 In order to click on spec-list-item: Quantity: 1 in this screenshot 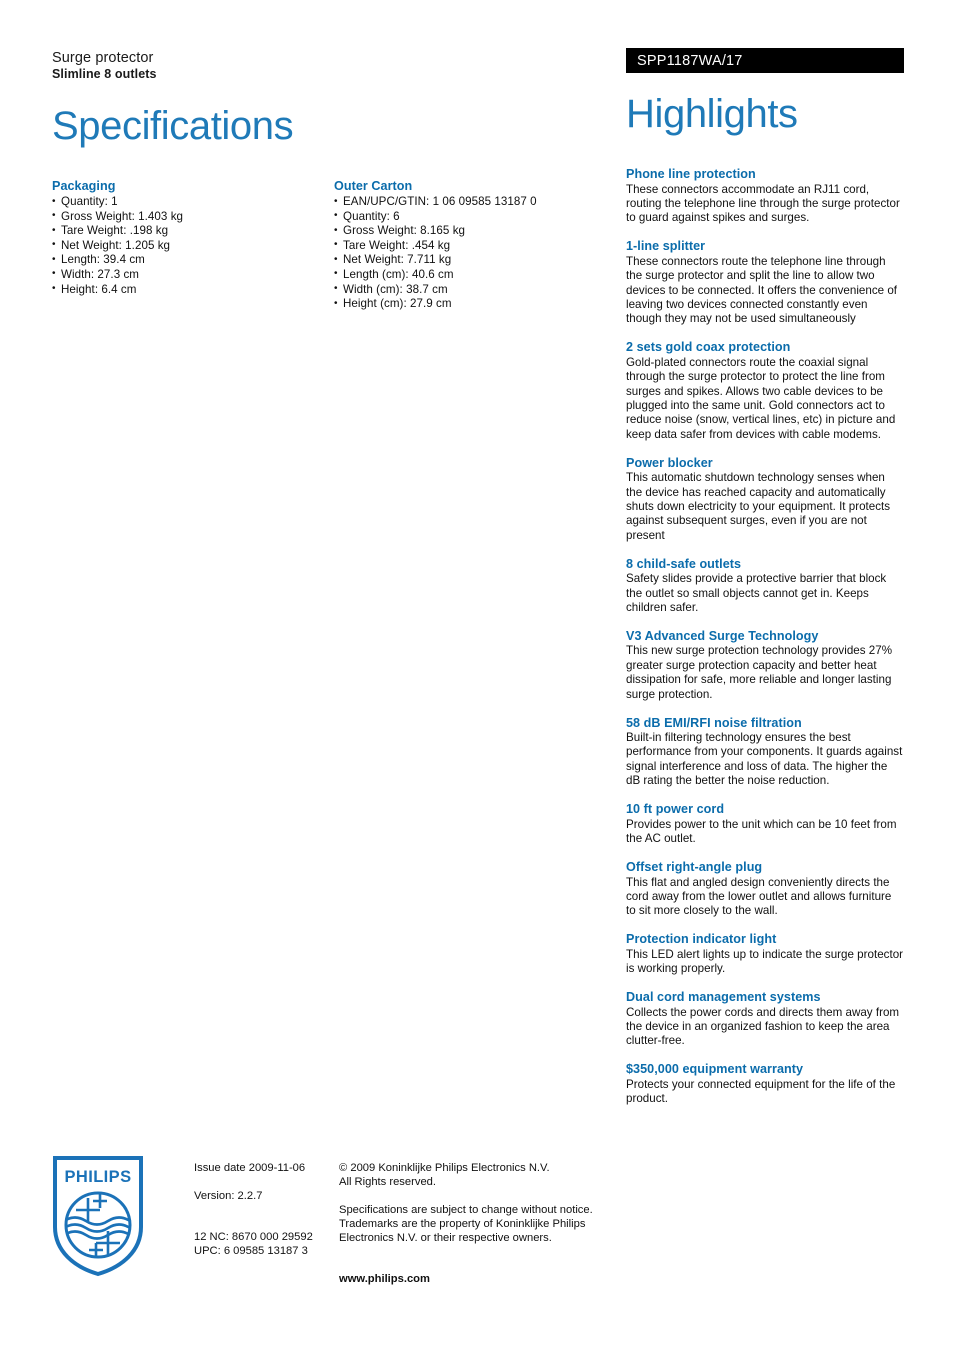, I will do `click(193, 202)`.